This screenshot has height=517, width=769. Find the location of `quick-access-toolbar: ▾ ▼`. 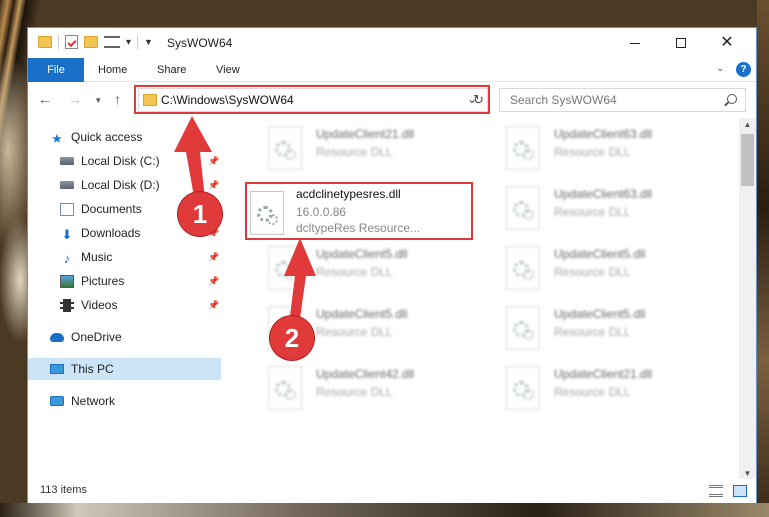

quick-access-toolbar: ▾ ▼ is located at coordinates (95, 42).